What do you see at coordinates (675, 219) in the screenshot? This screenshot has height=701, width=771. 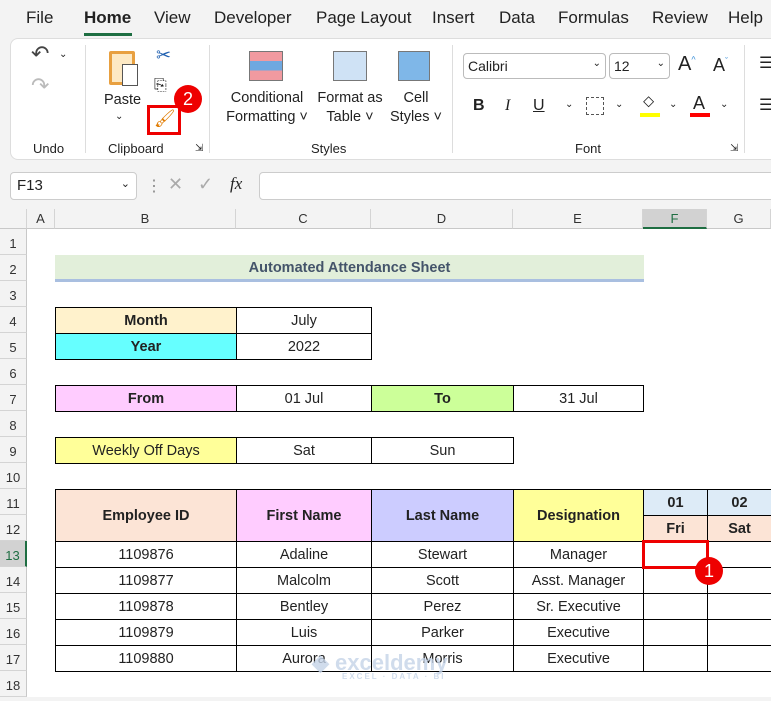 I see `column-header-f: F` at bounding box center [675, 219].